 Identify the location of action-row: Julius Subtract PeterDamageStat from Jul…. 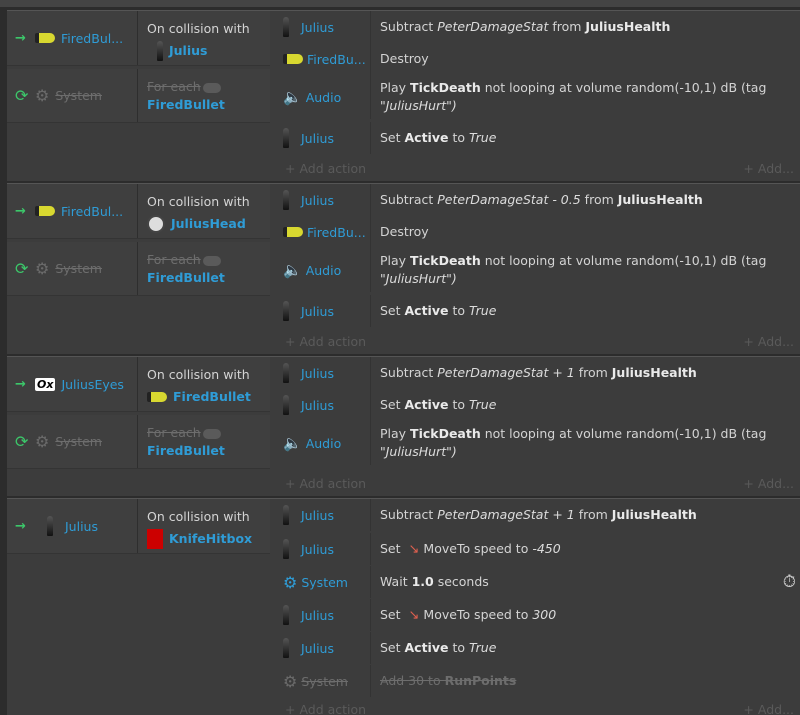
(538, 27).